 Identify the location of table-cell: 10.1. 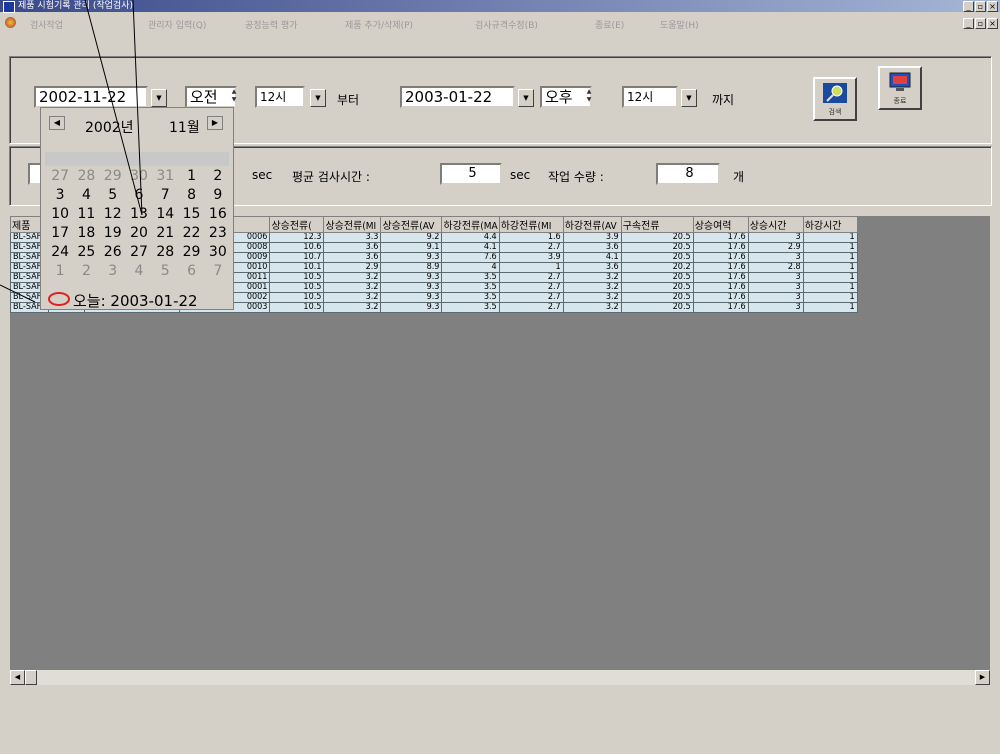
(297, 267).